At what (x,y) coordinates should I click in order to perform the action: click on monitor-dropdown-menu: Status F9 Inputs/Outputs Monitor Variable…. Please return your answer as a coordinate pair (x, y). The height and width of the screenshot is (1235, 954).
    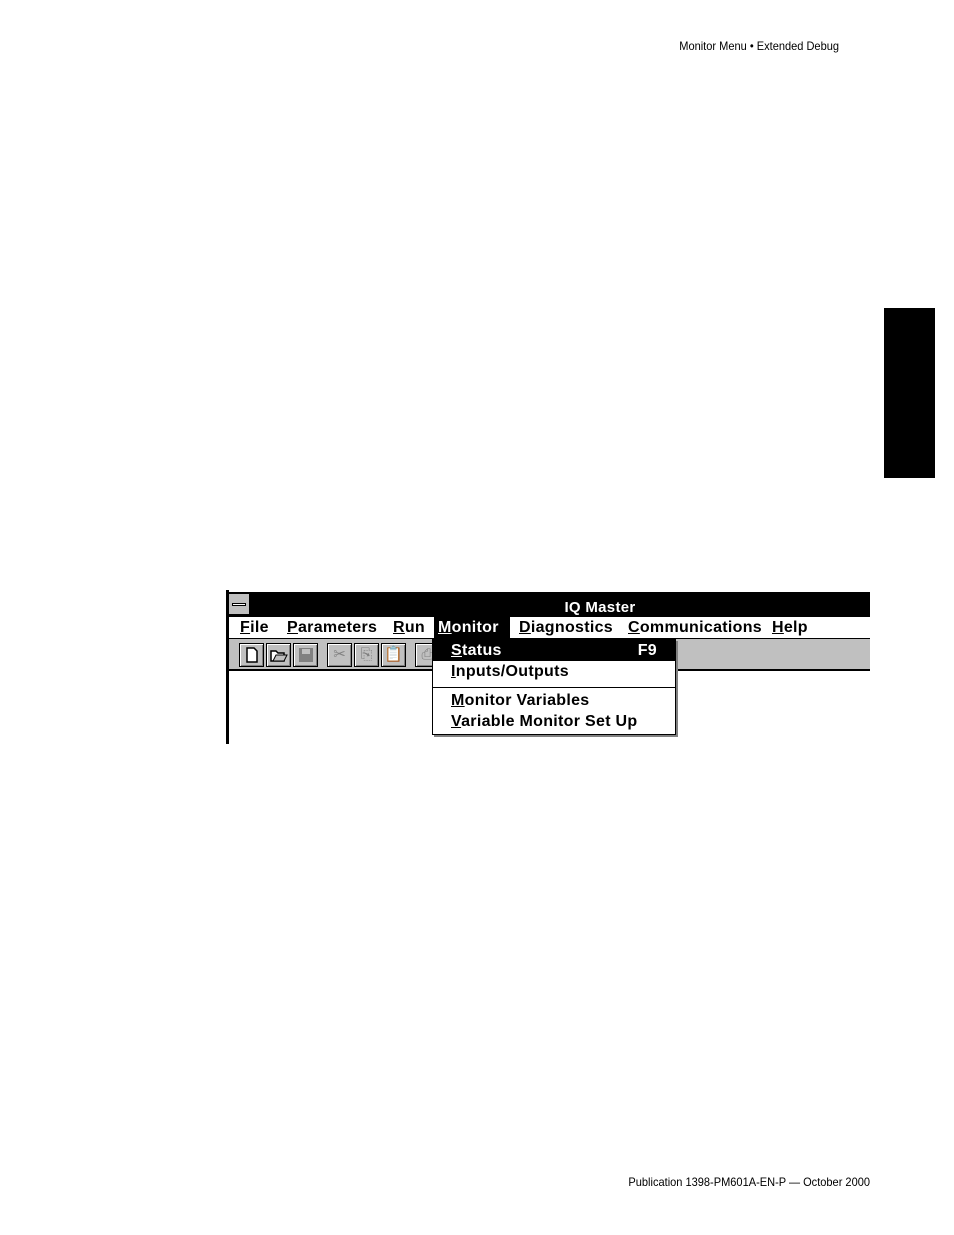
    Looking at the image, I should click on (554, 687).